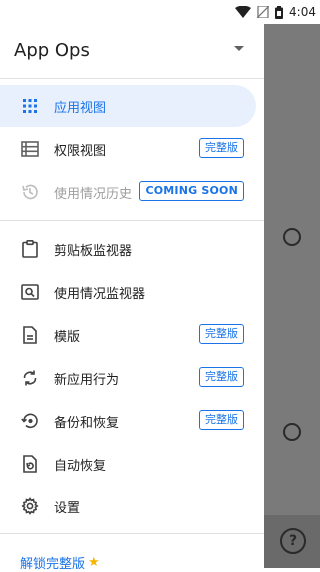  Describe the element at coordinates (87, 380) in the screenshot. I see `nav-item-label: 新应用行为` at that location.